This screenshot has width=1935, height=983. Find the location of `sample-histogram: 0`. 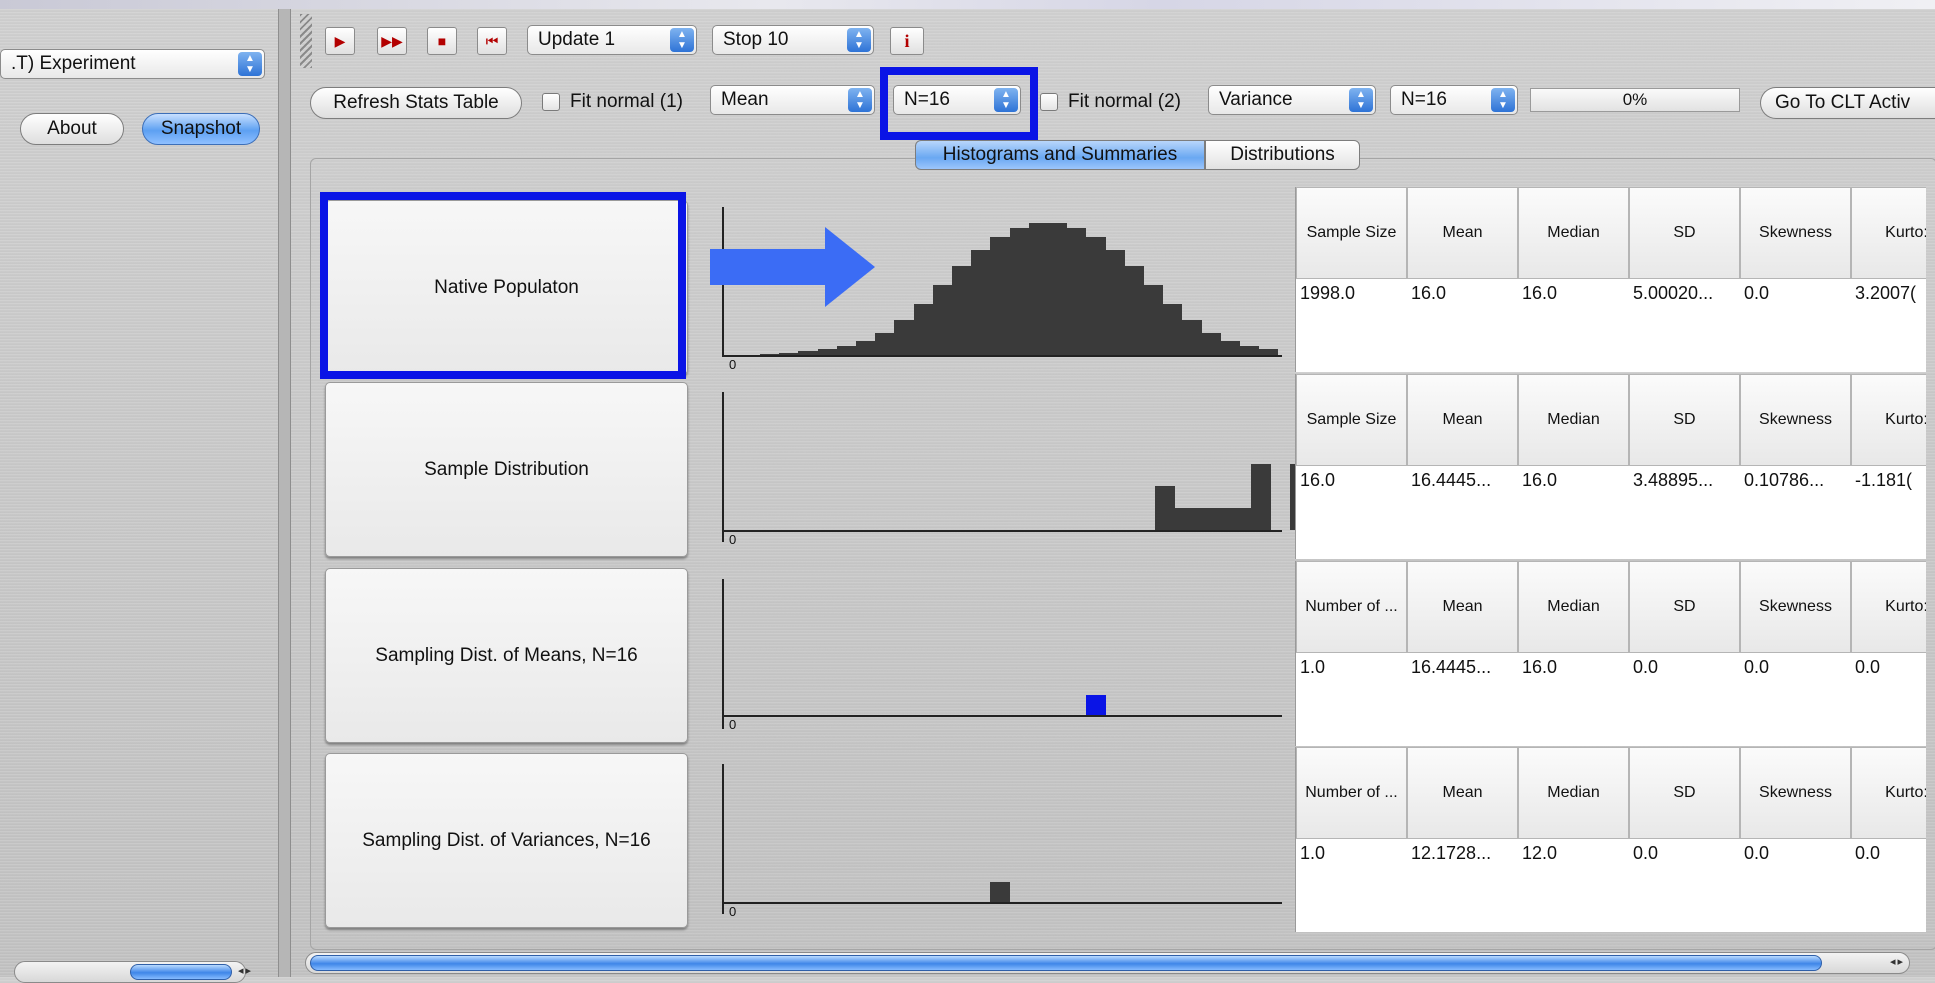

sample-histogram: 0 is located at coordinates (1045, 470).